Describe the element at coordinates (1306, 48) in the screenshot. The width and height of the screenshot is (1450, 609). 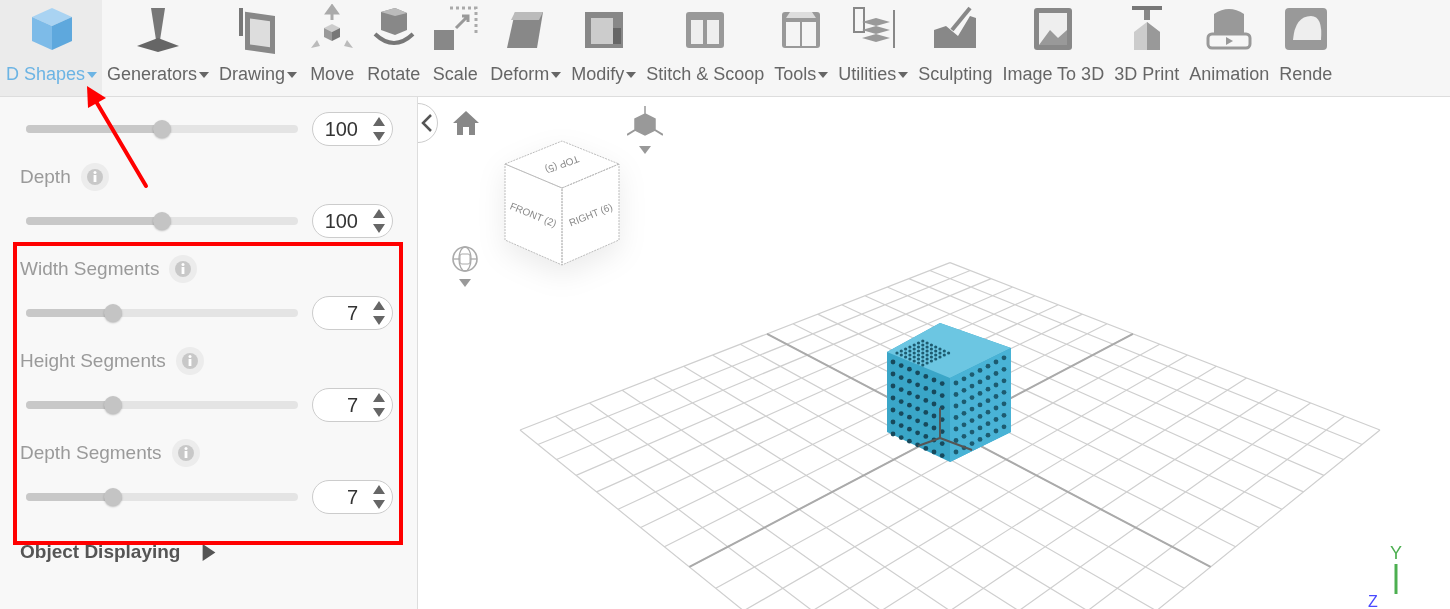
I see `toolbar-button: Rende` at that location.